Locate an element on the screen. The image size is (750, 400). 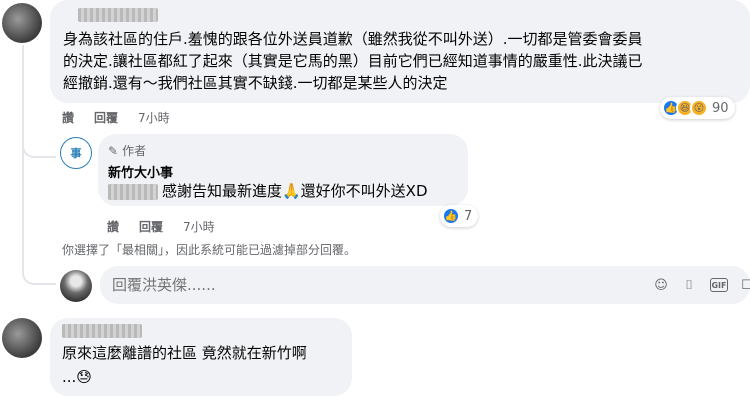
reply-input is located at coordinates (262, 285).